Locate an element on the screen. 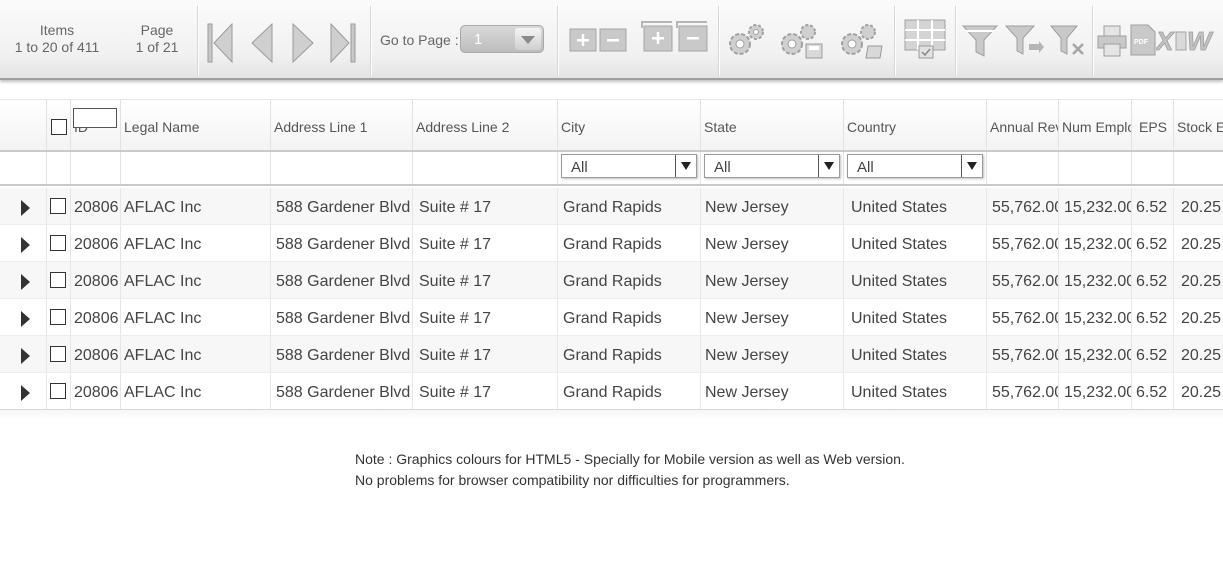 This screenshot has height=576, width=1223. column-header-address1: Address Line 1 is located at coordinates (342, 125).